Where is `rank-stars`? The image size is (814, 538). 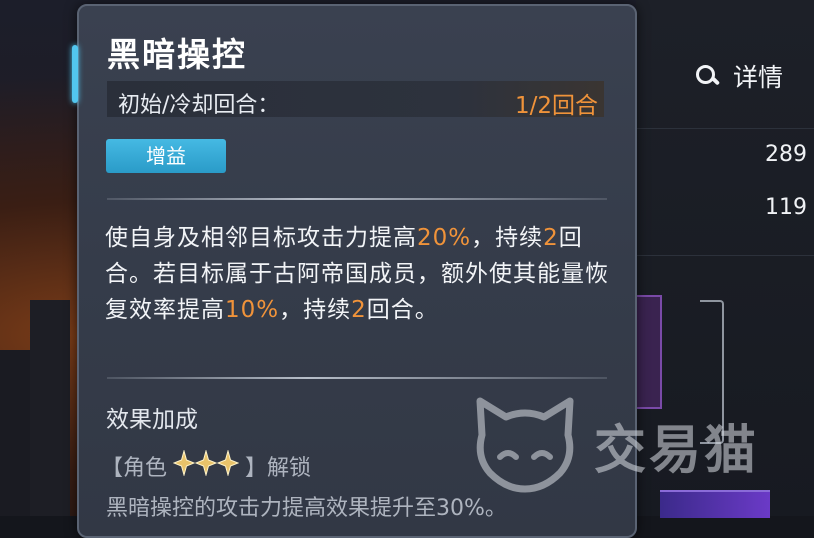 rank-stars is located at coordinates (206, 466).